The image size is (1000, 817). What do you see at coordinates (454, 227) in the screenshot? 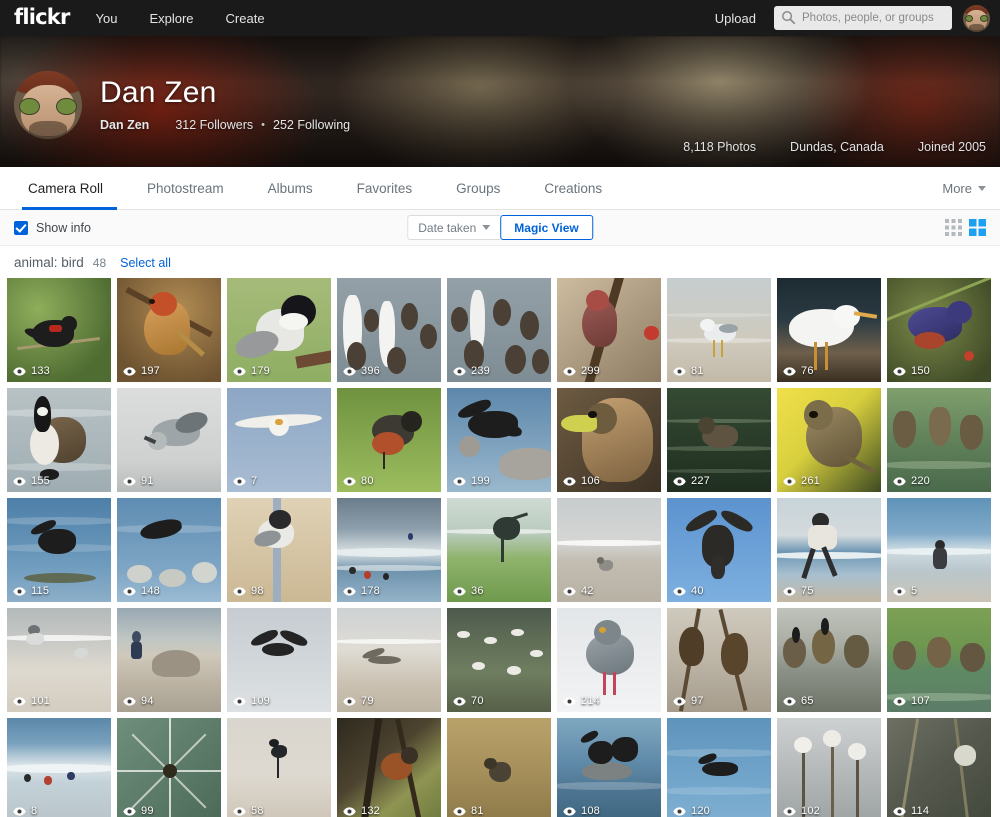
I see `sort-dropdown: Date taken` at bounding box center [454, 227].